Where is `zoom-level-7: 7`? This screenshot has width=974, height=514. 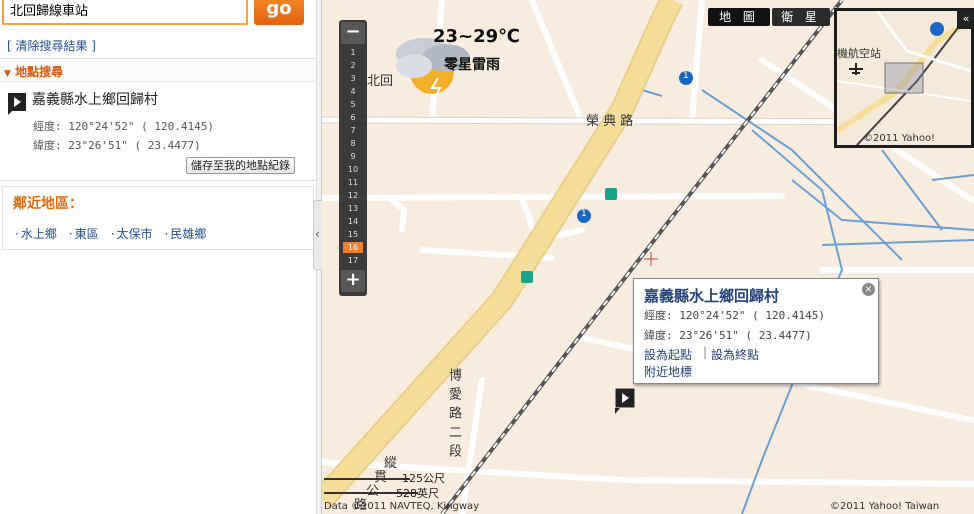 zoom-level-7: 7 is located at coordinates (353, 130).